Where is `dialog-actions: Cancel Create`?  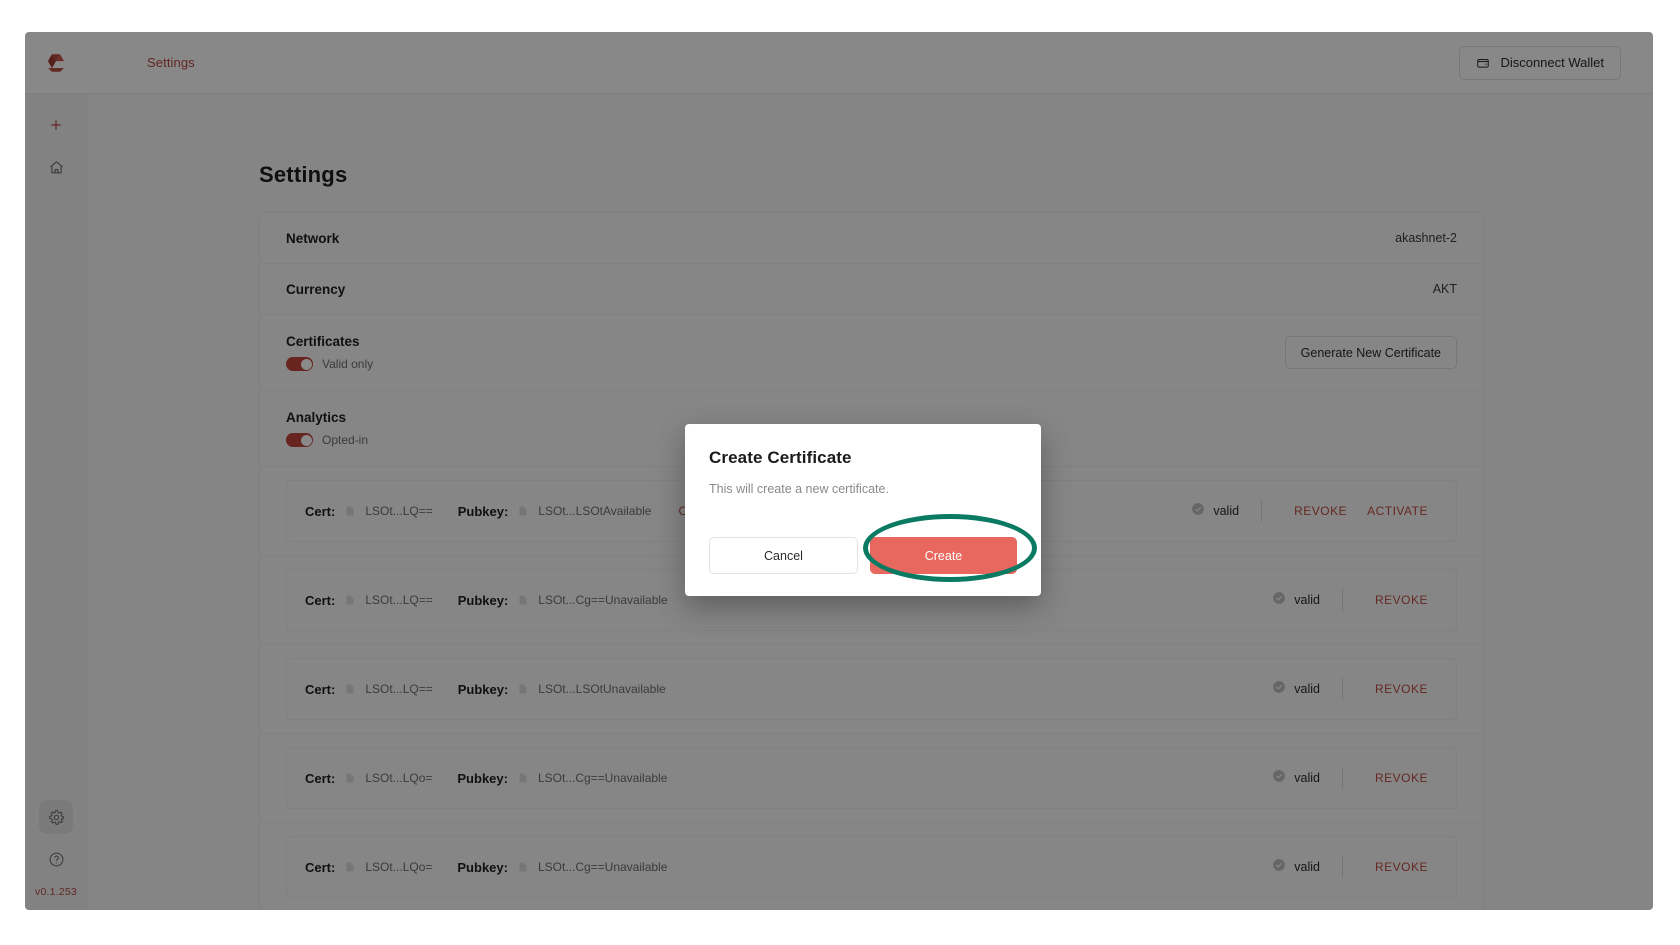
dialog-actions: Cancel Create is located at coordinates (863, 555).